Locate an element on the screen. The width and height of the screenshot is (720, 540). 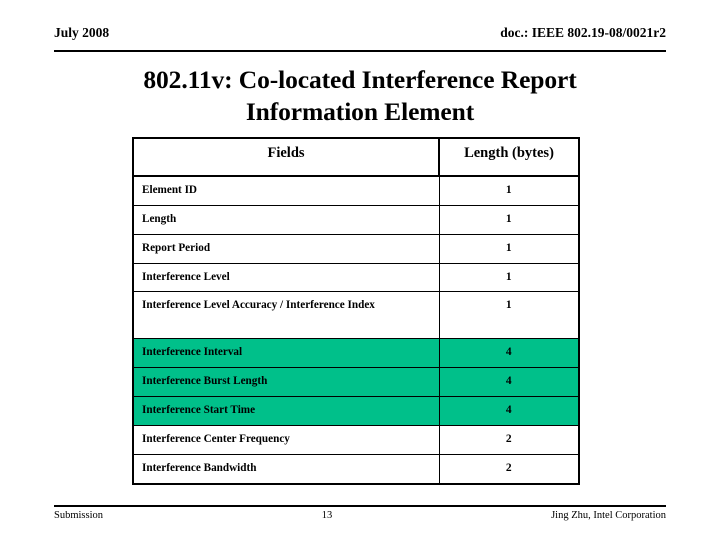
table-row: Interference Level 1 is located at coordinates (356, 277).